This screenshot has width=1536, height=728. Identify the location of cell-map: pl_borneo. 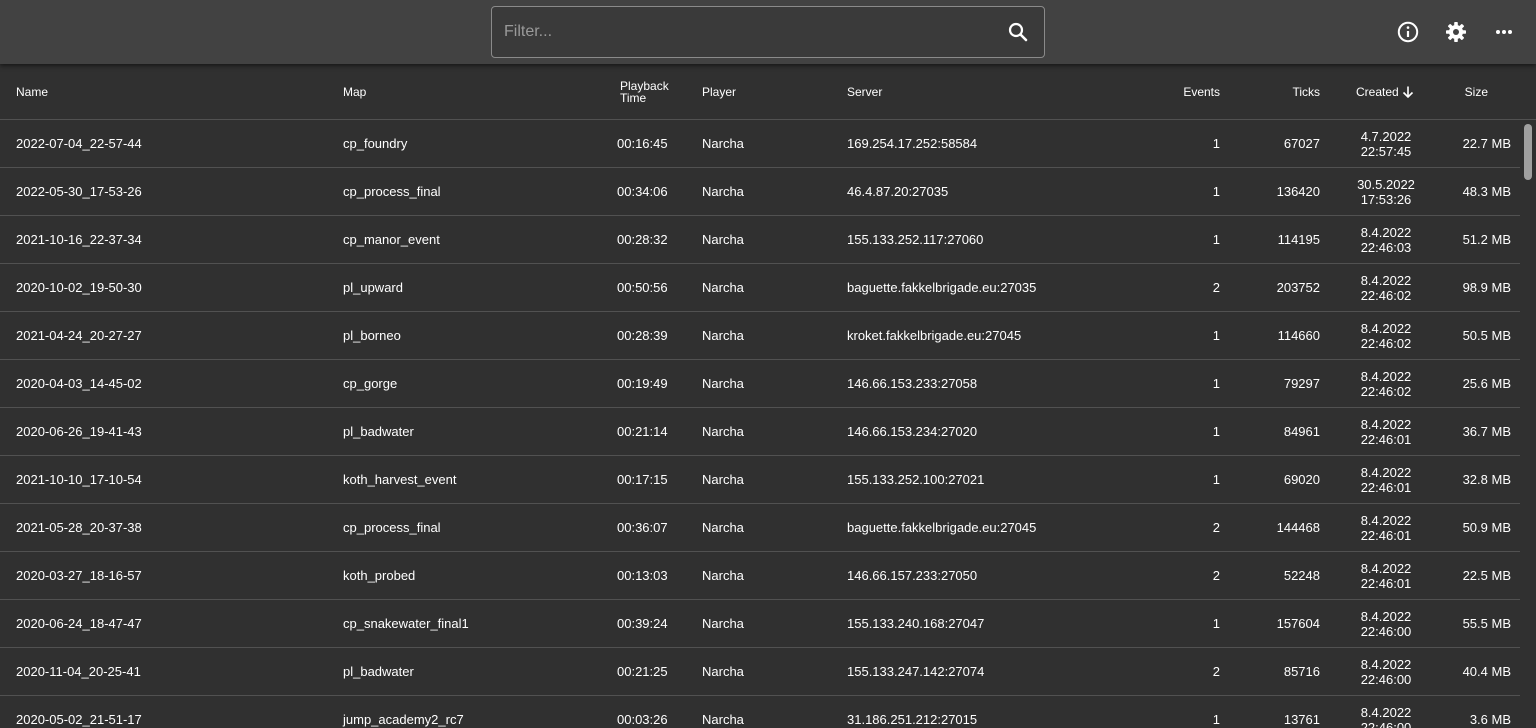
(372, 335).